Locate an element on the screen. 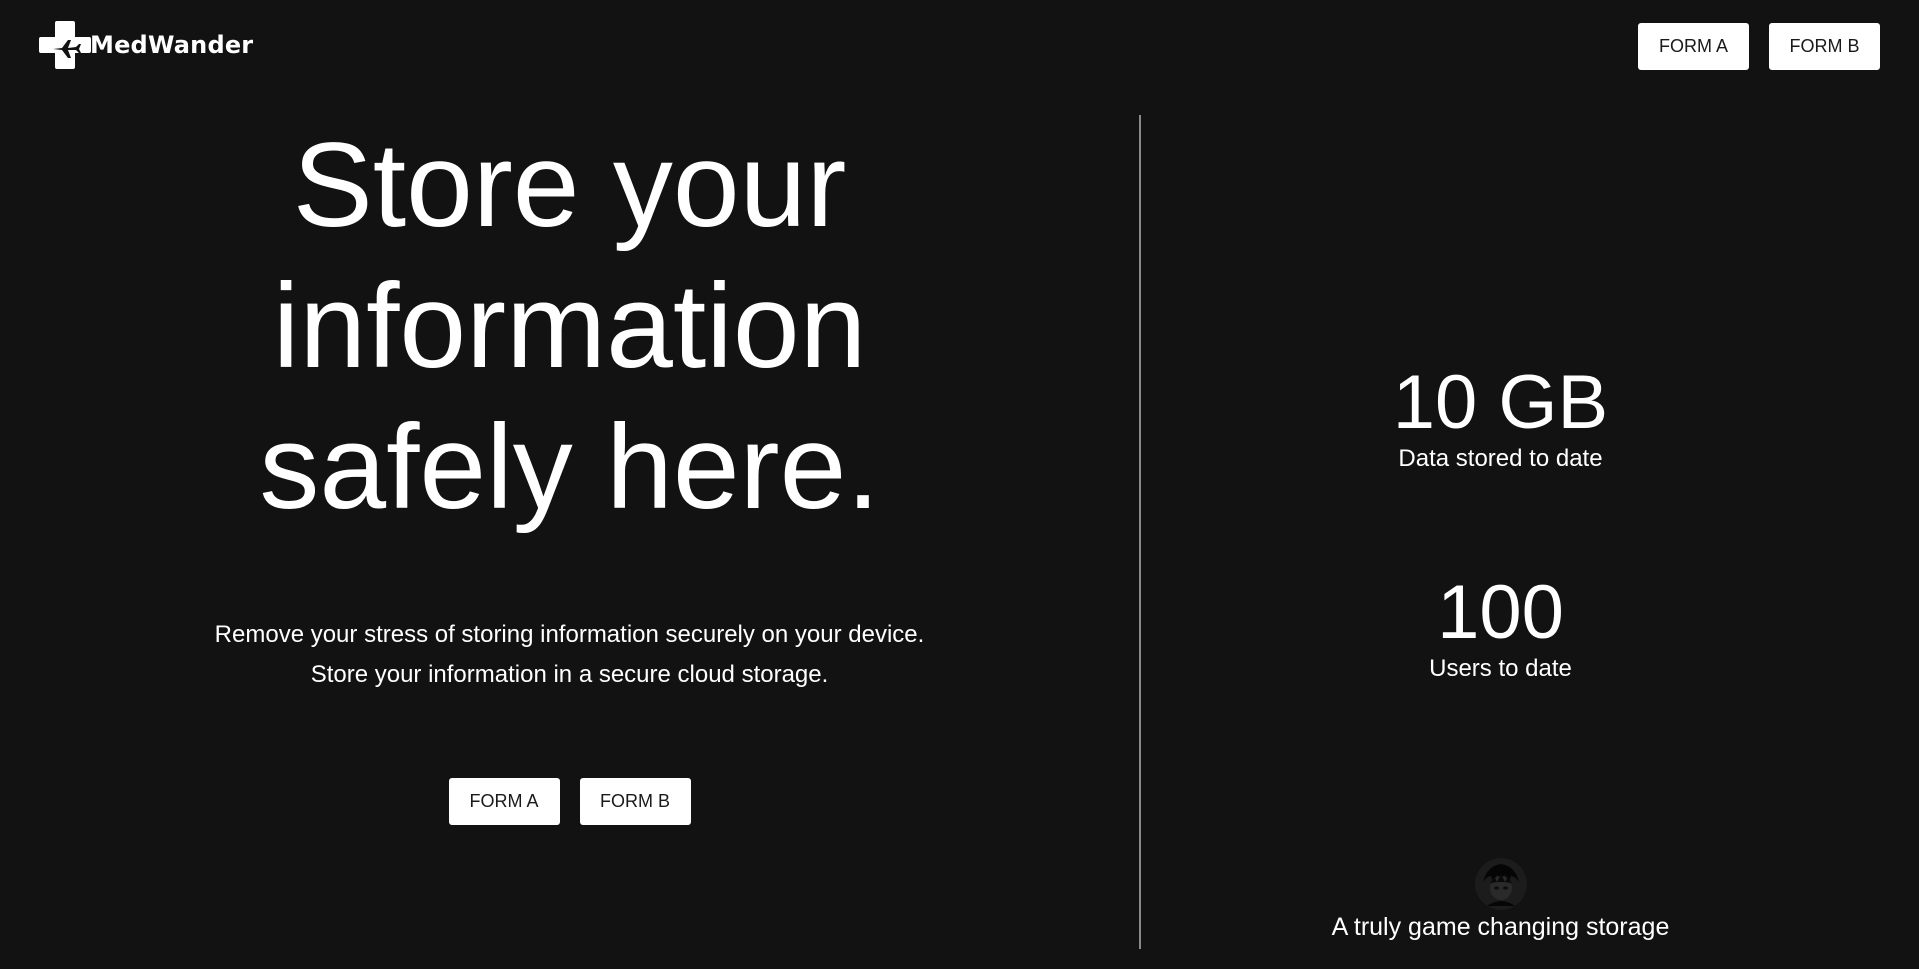  stat-value: 100 is located at coordinates (1500, 612).